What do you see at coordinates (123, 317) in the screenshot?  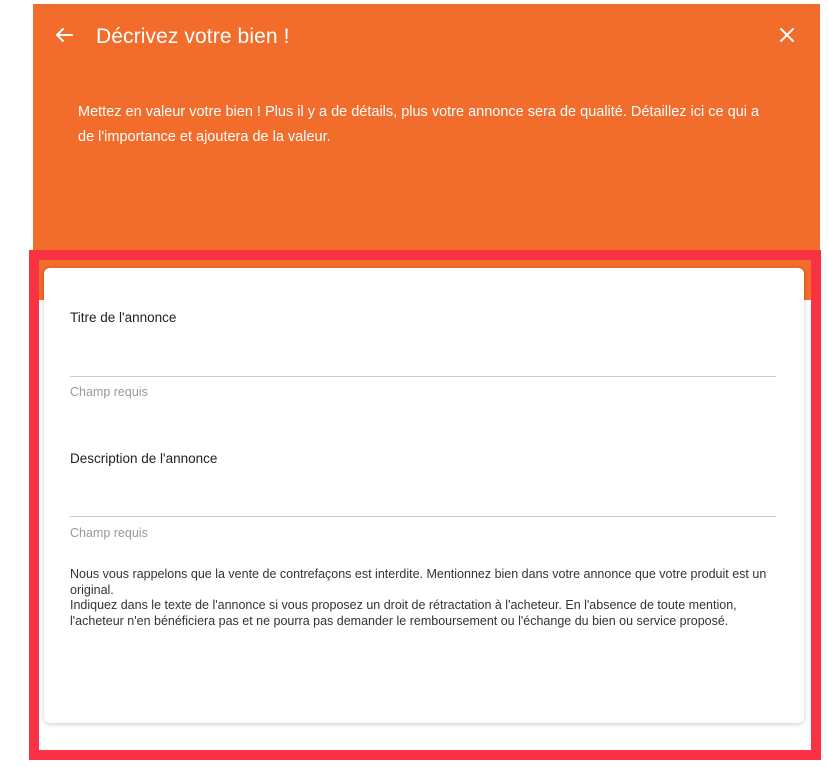 I see `title-field-label: Titre de l'annonce` at bounding box center [123, 317].